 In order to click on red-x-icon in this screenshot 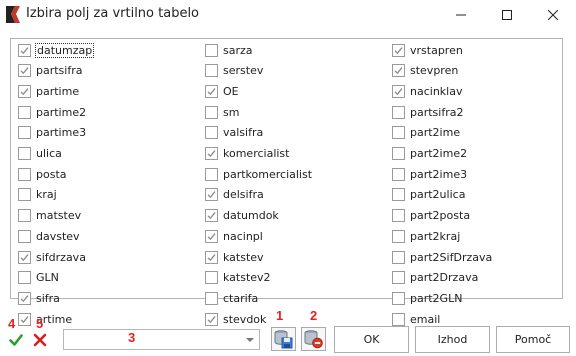, I will do `click(40, 340)`.